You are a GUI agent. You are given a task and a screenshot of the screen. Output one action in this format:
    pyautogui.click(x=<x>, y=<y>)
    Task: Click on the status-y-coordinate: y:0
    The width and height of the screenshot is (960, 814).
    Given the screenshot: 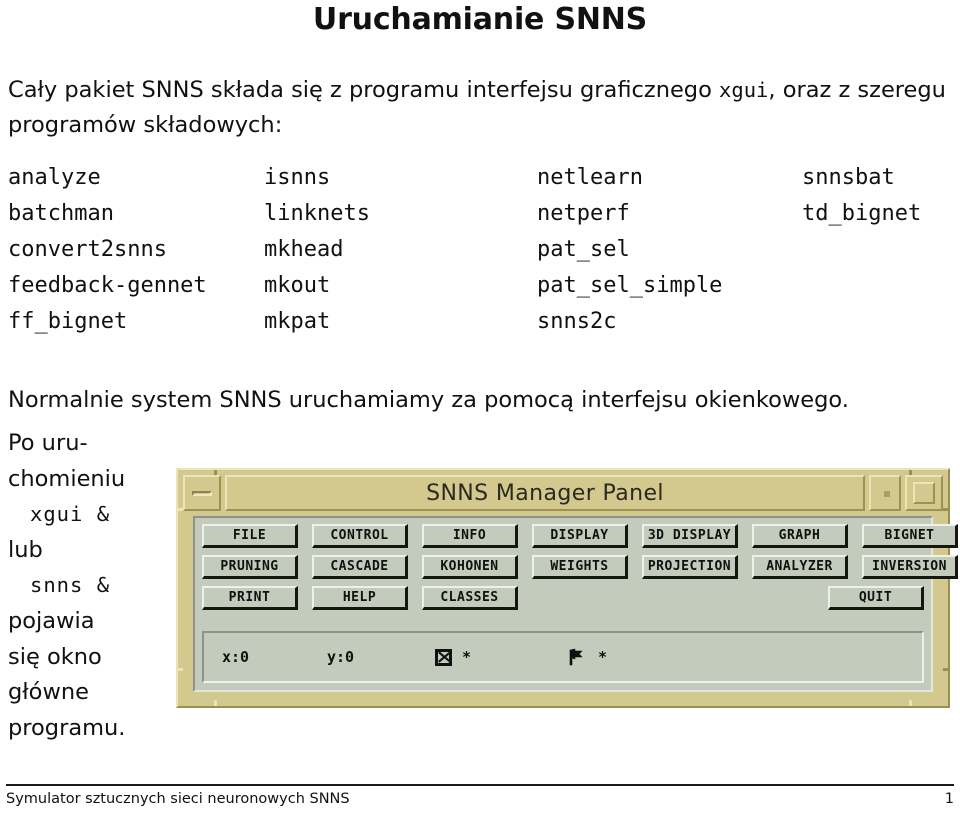 What is the action you would take?
    pyautogui.click(x=341, y=657)
    